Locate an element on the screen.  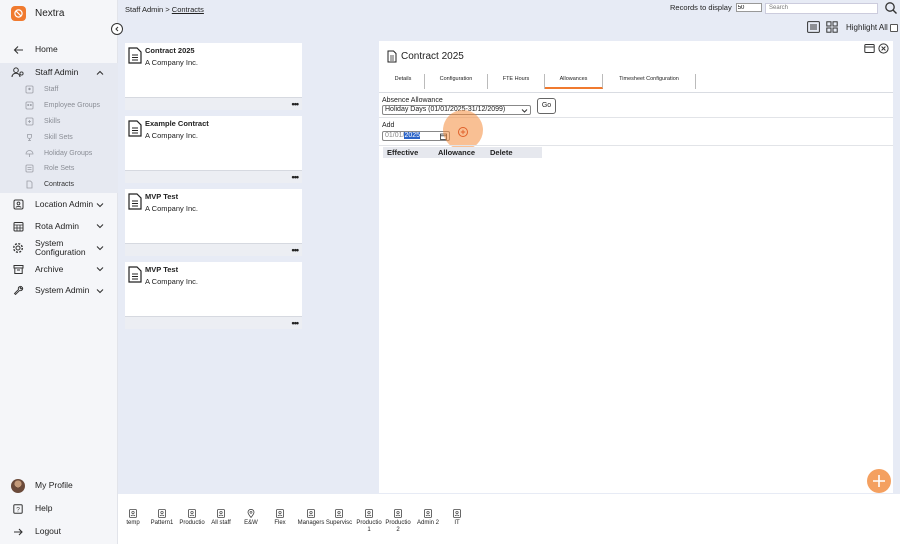
brand: Nextra is located at coordinates (37, 13).